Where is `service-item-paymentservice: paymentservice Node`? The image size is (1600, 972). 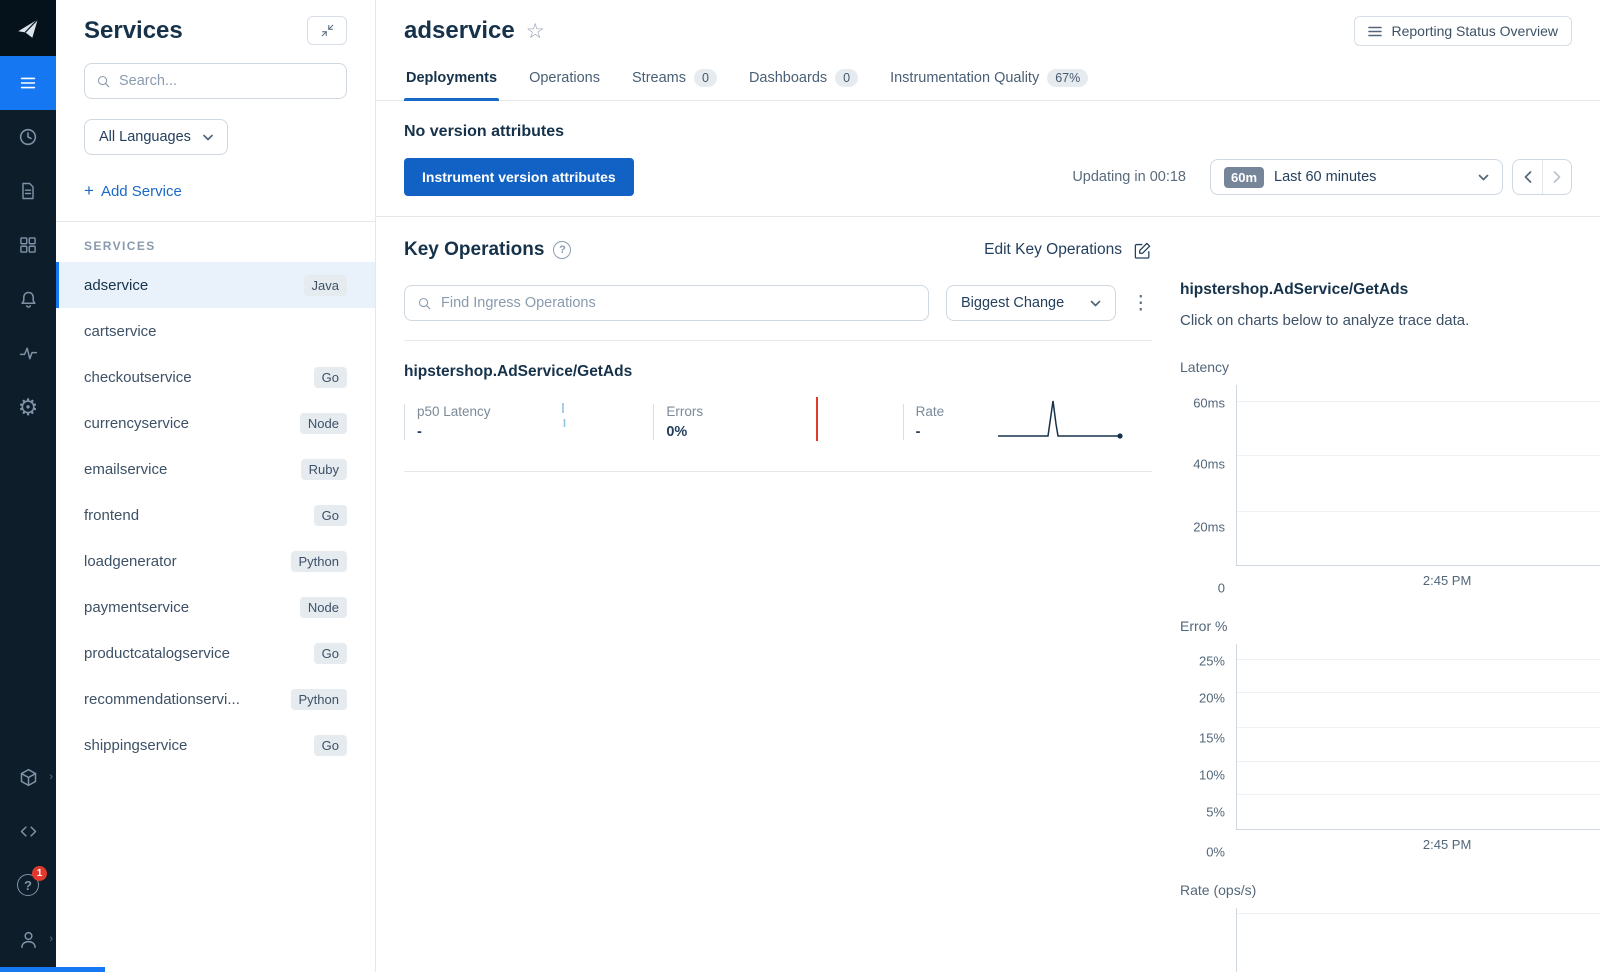 service-item-paymentservice: paymentservice Node is located at coordinates (215, 607).